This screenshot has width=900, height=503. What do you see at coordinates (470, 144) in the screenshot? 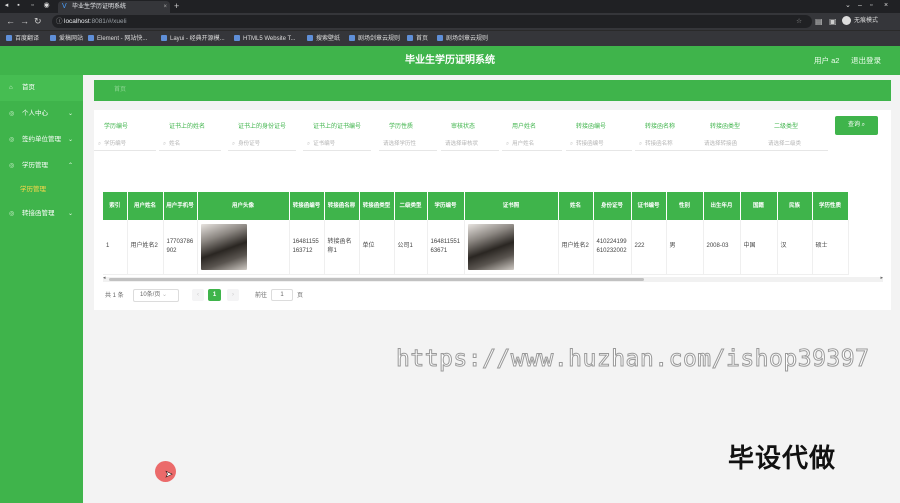
I see `review-status-select: 请选择审核状` at bounding box center [470, 144].